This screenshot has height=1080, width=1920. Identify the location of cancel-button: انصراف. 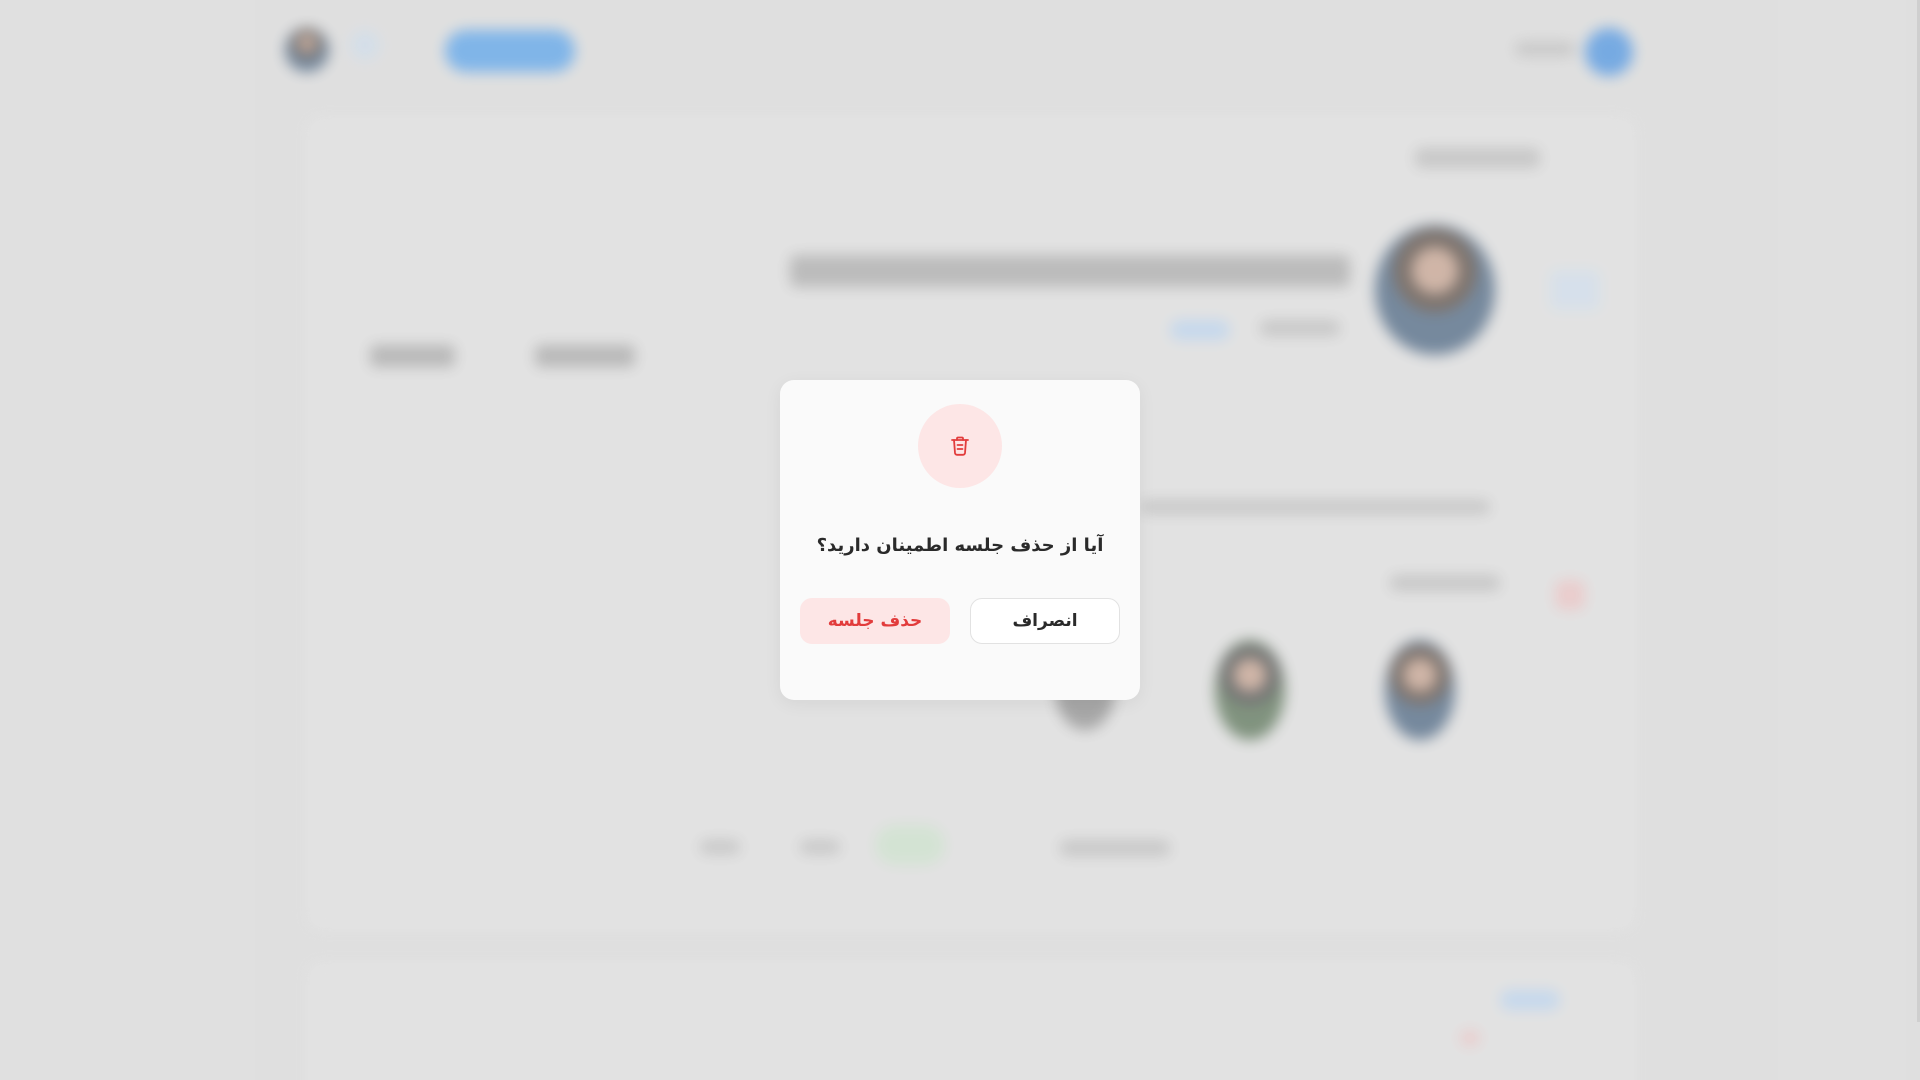
(1045, 621).